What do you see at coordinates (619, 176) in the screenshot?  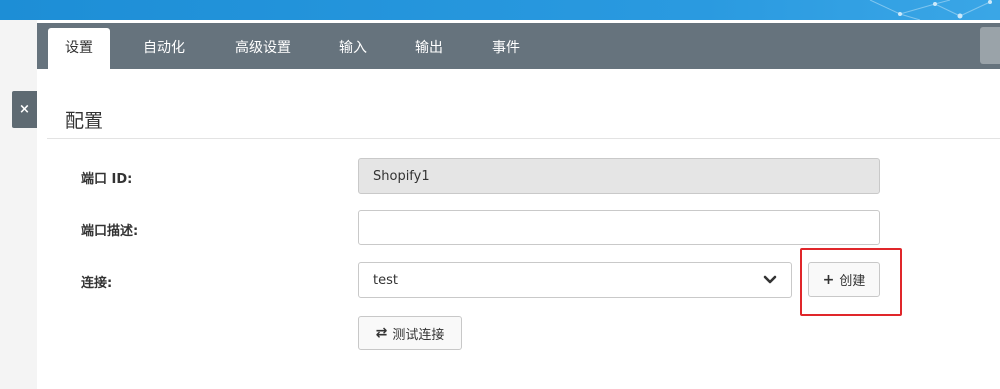 I see `port-id-field: Shopify1` at bounding box center [619, 176].